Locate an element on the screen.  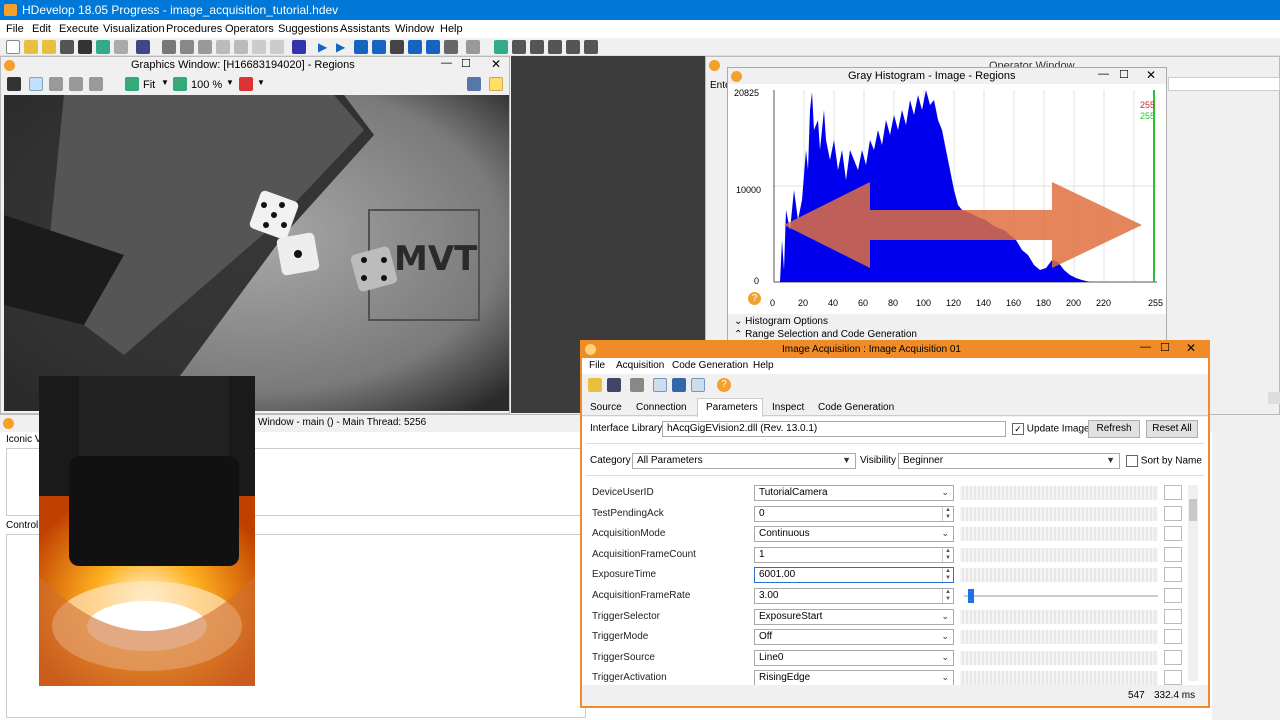
reset-all-button: Reset All is located at coordinates (1172, 429).